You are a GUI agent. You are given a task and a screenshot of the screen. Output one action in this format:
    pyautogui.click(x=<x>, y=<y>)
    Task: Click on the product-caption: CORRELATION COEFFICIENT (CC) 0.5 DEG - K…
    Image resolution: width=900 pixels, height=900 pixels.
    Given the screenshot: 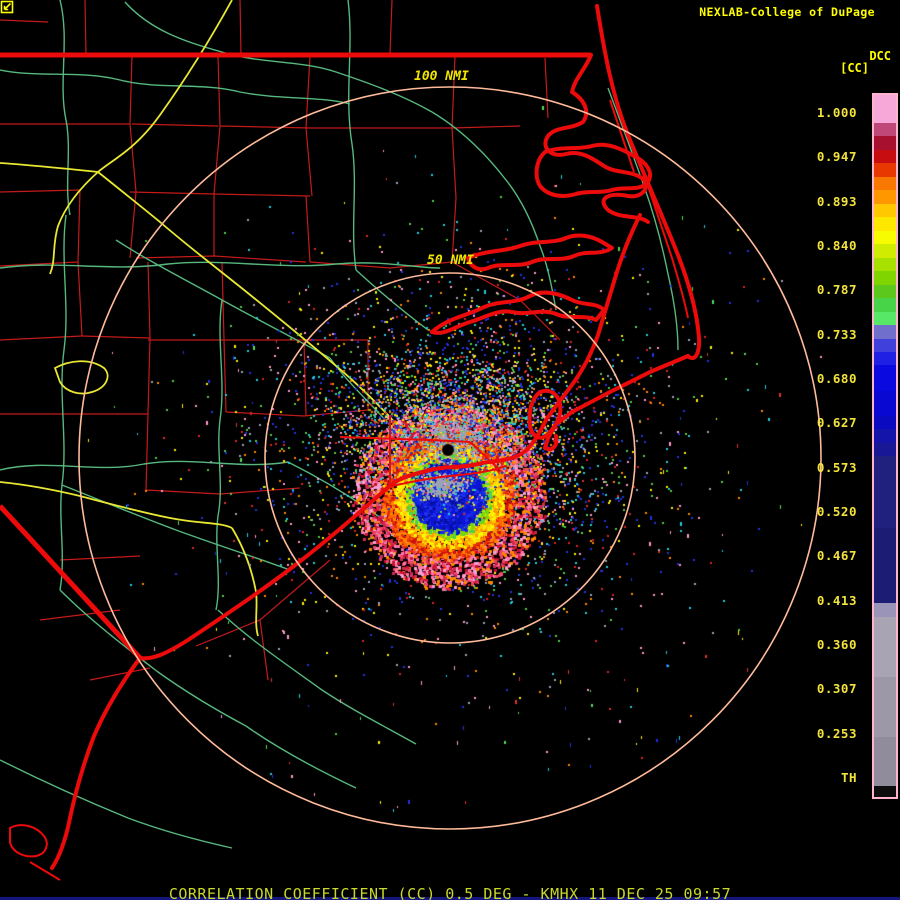 What is the action you would take?
    pyautogui.click(x=450, y=892)
    